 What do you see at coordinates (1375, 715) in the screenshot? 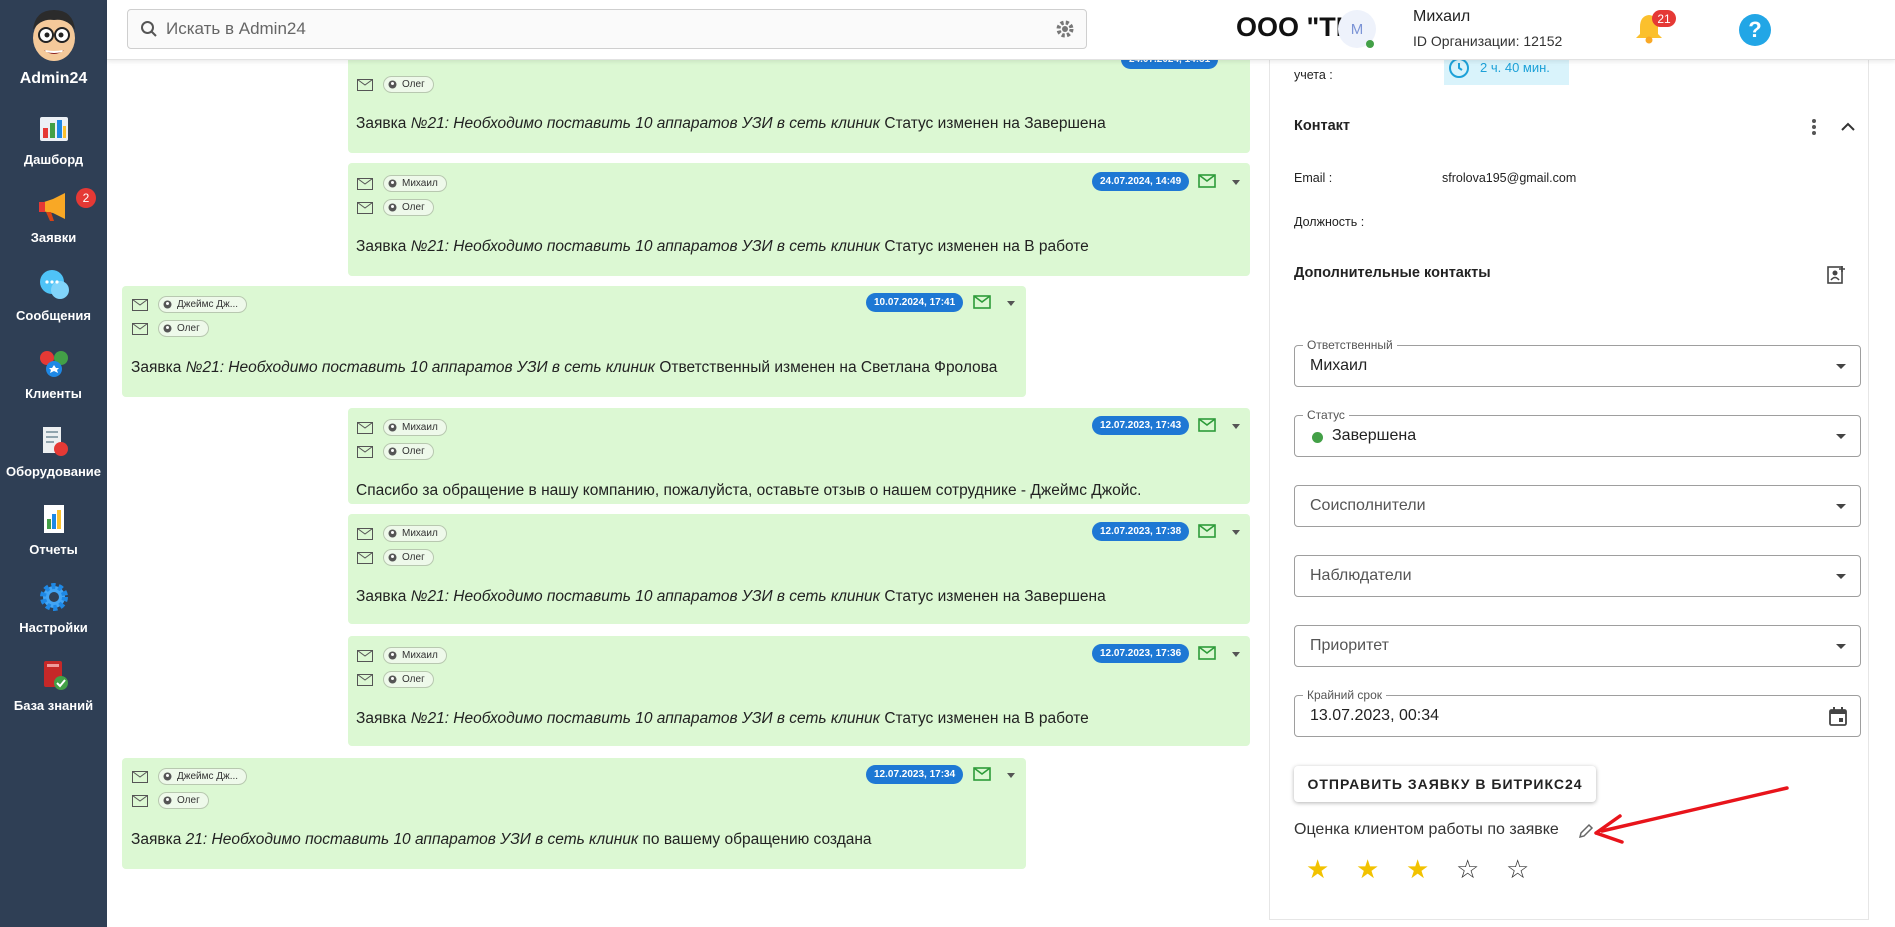
I see `deadline-value: 13.07.2023, 00:34` at bounding box center [1375, 715].